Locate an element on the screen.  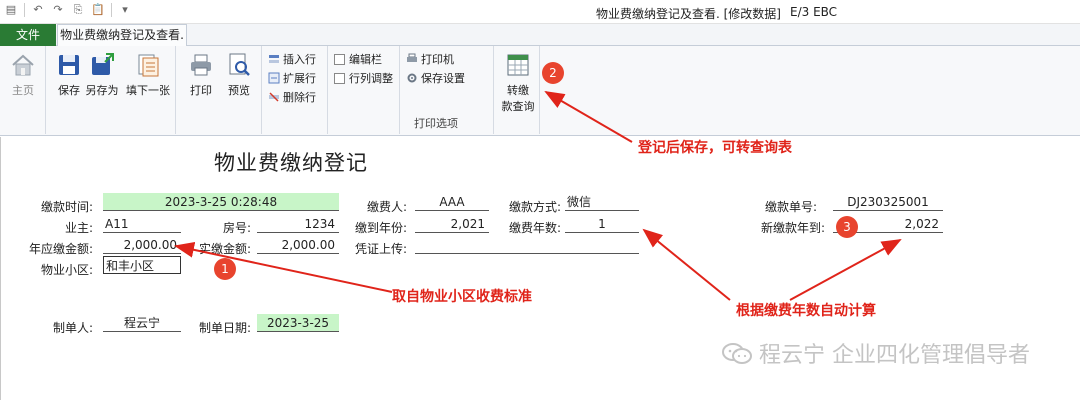
save-as-icon is located at coordinates (103, 64).